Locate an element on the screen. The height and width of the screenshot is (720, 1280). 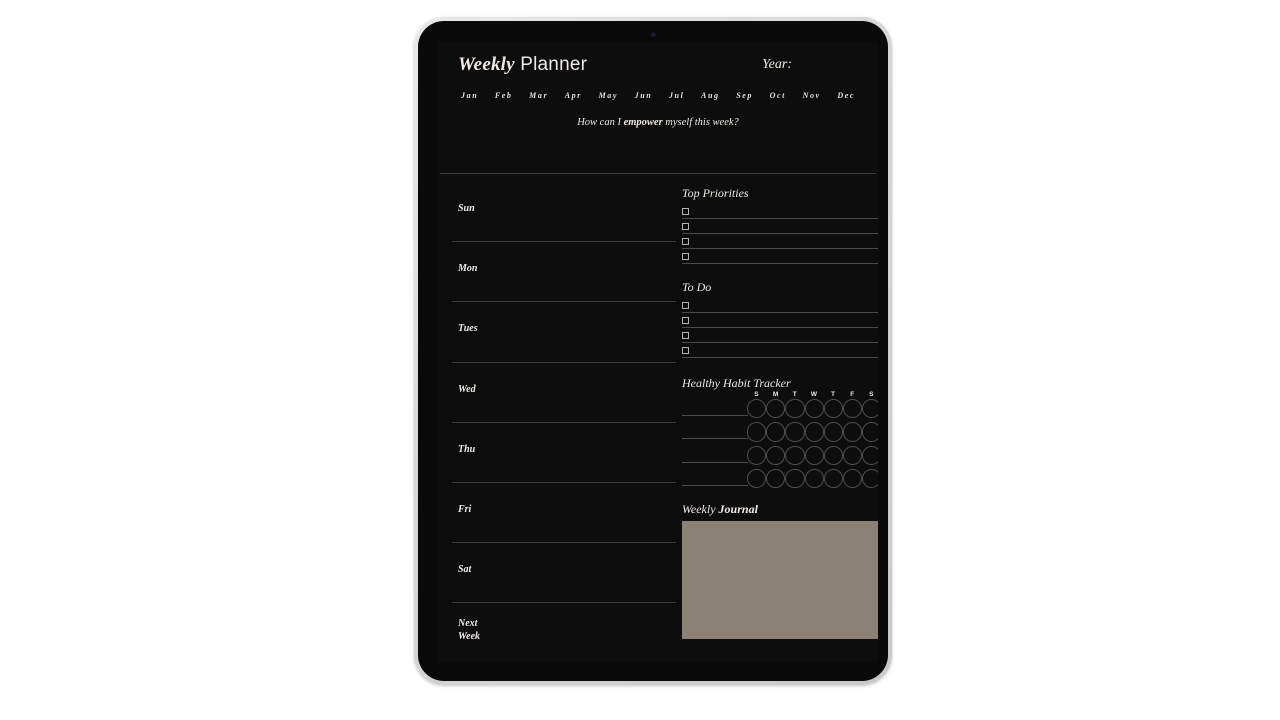
month-dec: Dec is located at coordinates (846, 95).